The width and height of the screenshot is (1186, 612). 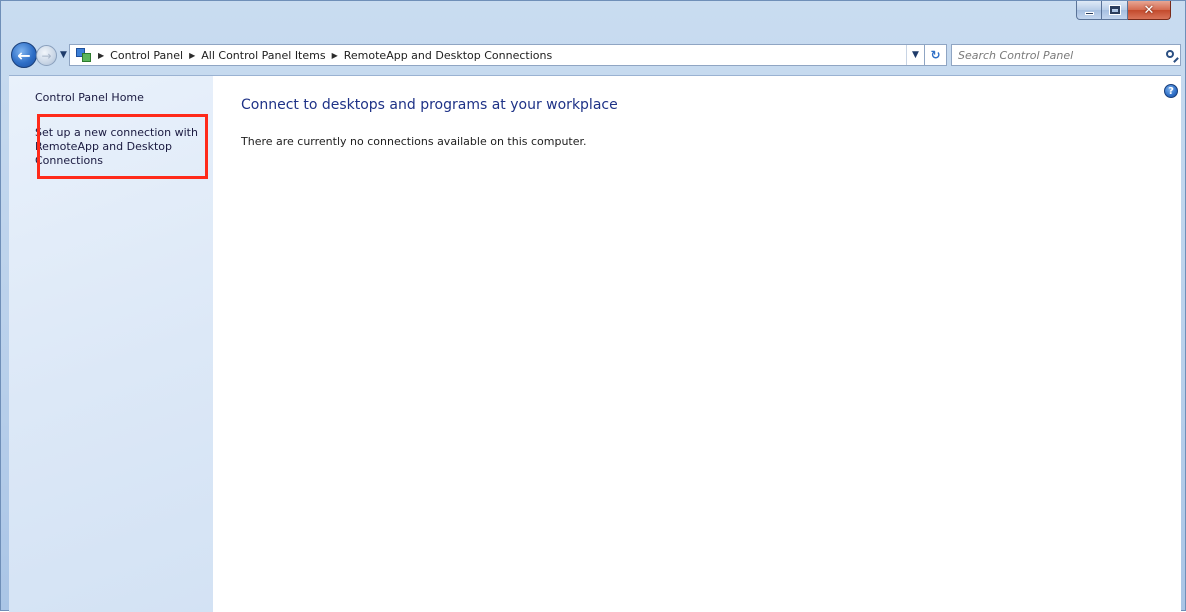 I want to click on caption-buttons: ✕, so click(x=1123, y=10).